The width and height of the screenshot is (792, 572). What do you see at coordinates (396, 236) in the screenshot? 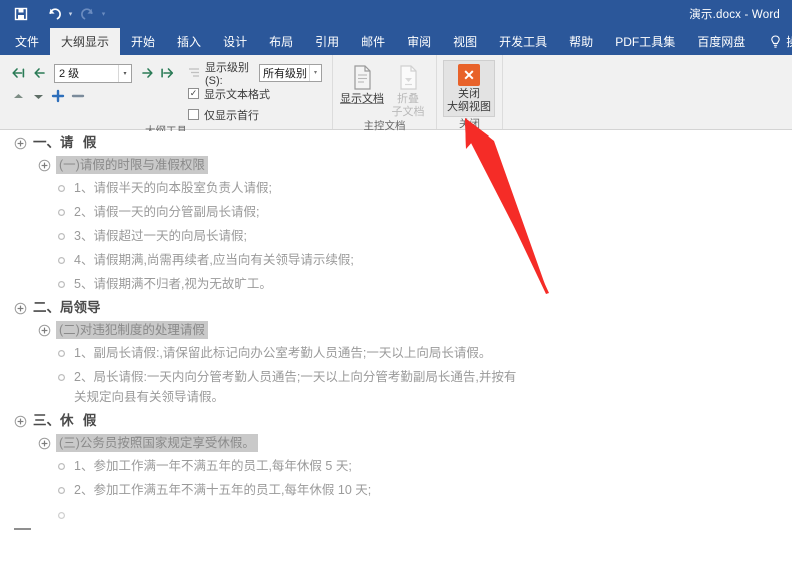
I see `outline-body-row: 3、请假超过一天的向局长请假;` at bounding box center [396, 236].